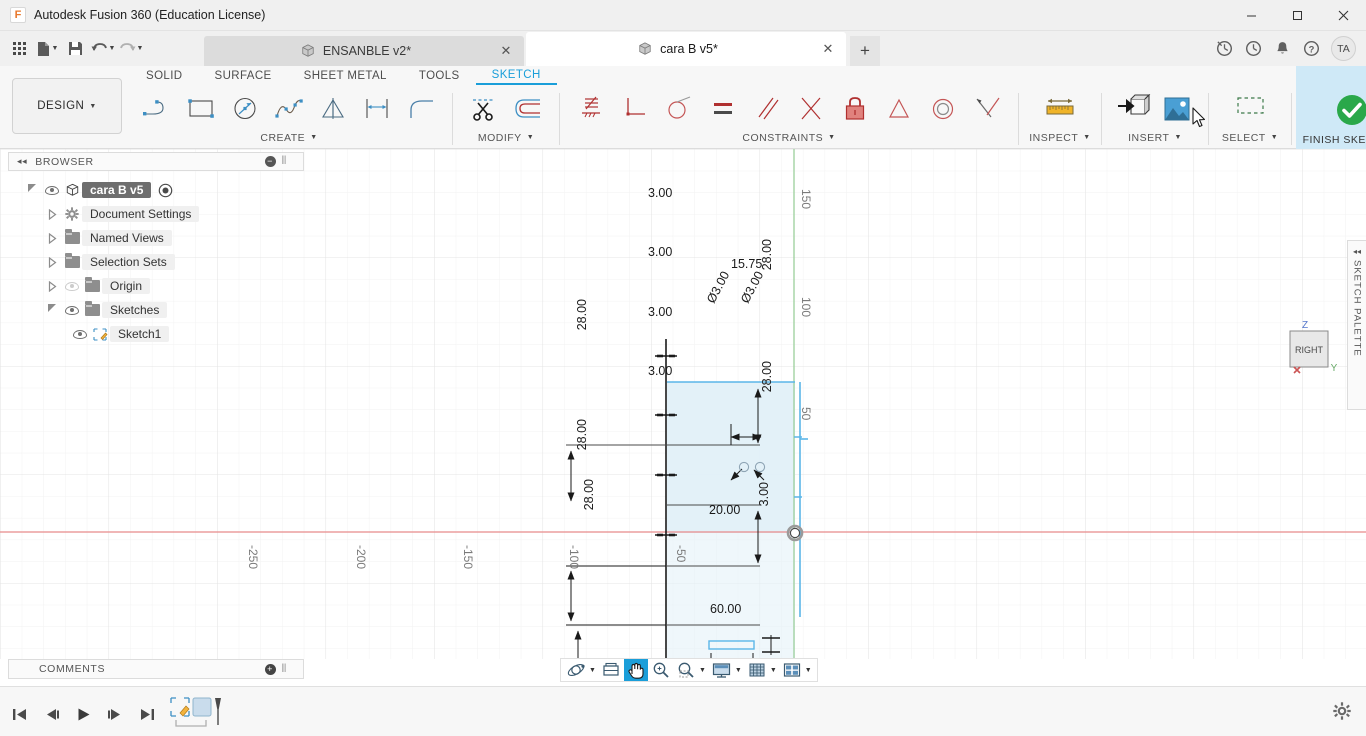 The height and width of the screenshot is (736, 1366). Describe the element at coordinates (345, 75) in the screenshot. I see `ribbon-tab-sheet-metal: SHEET METAL` at that location.